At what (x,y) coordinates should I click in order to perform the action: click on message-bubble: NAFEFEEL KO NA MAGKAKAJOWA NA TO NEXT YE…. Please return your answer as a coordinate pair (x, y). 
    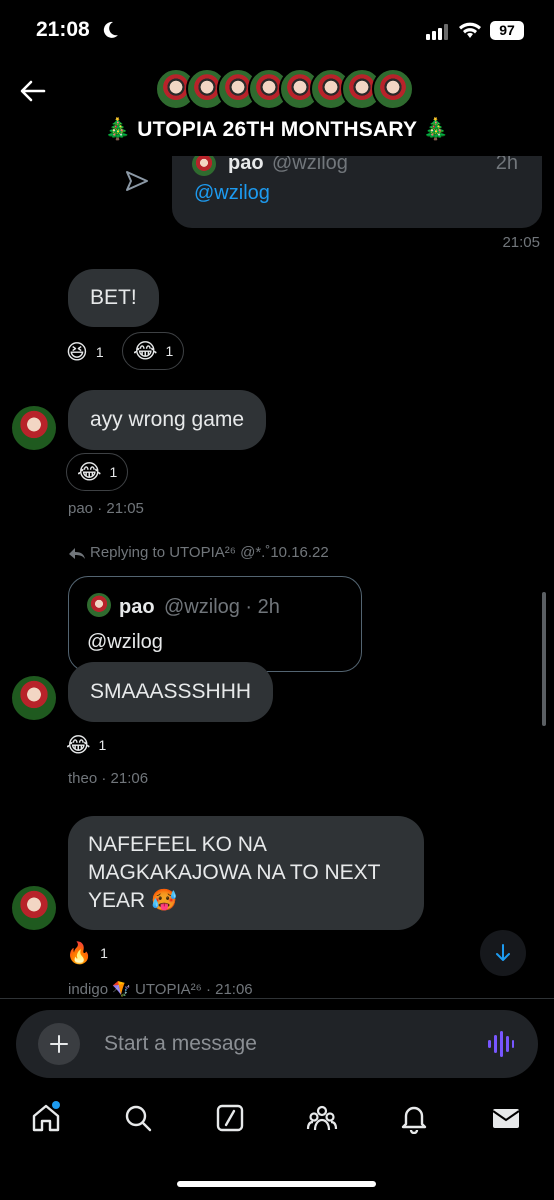
    Looking at the image, I should click on (246, 873).